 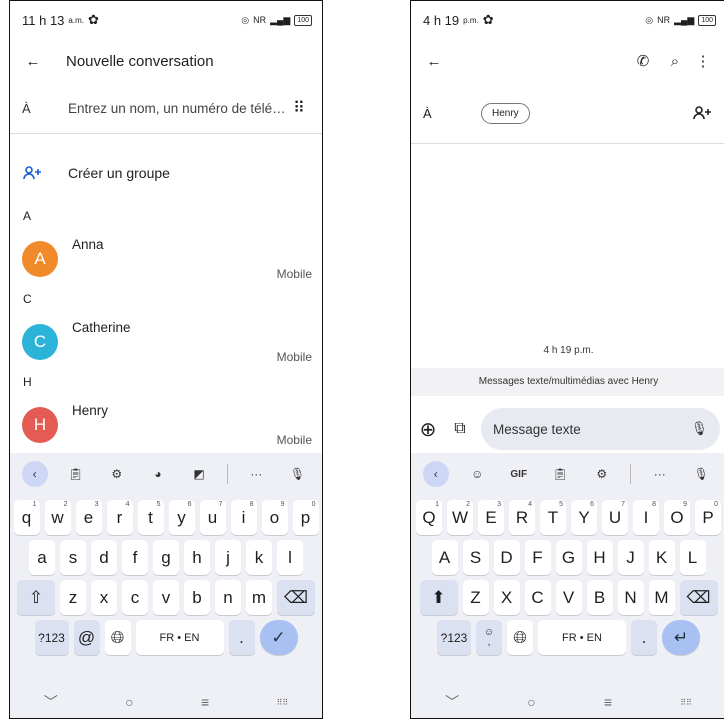 What do you see at coordinates (438, 597) in the screenshot?
I see `shift-key: ⬆` at bounding box center [438, 597].